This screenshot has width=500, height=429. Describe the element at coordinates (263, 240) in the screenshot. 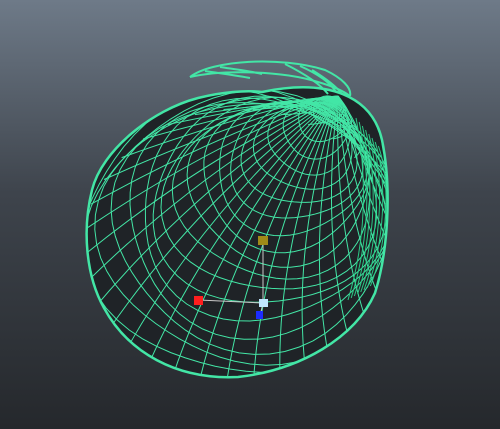

I see `y-axis-handle` at that location.